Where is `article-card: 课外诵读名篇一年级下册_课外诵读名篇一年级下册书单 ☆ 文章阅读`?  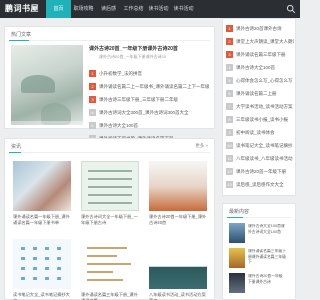 article-card: 课外诵读名篇一年级下册_课外诵读名篇一年级下册书单 ☆ 文章阅读 is located at coordinates (42, 203).